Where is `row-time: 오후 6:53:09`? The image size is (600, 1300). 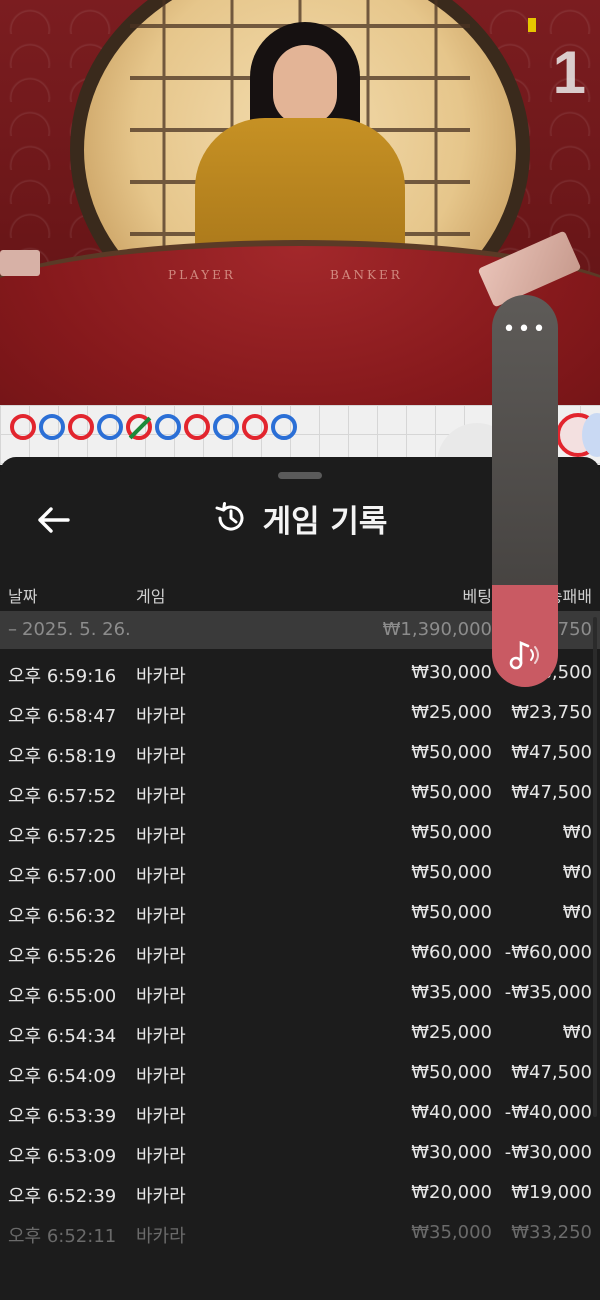
row-time: 오후 6:53:09 is located at coordinates (62, 1156).